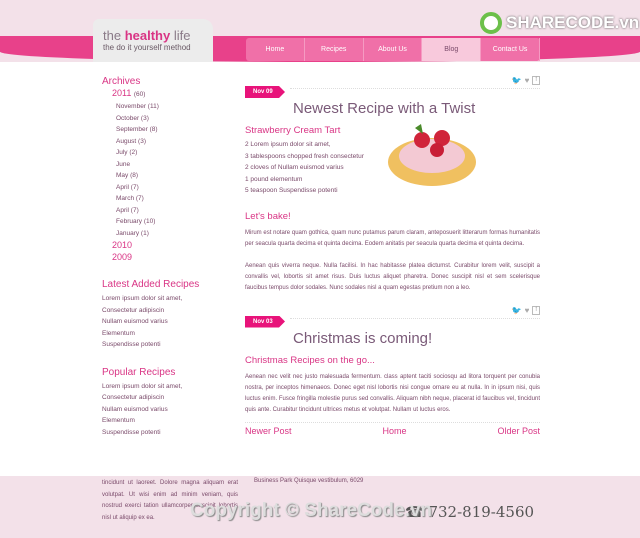  Describe the element at coordinates (180, 35) in the screenshot. I see `logo-text: life` at that location.